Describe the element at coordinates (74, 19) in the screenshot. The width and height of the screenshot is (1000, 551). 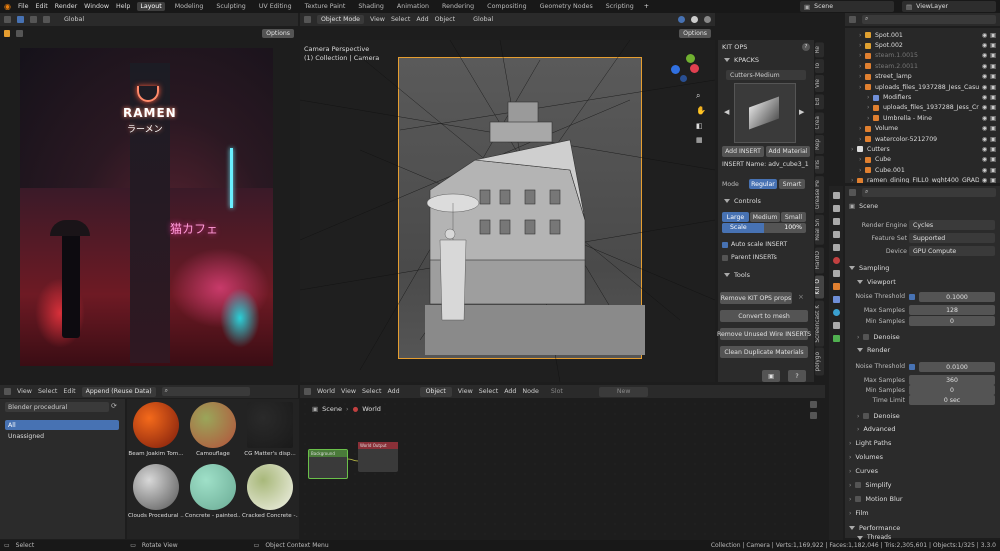
I see `orientation-dropdown: Global` at that location.